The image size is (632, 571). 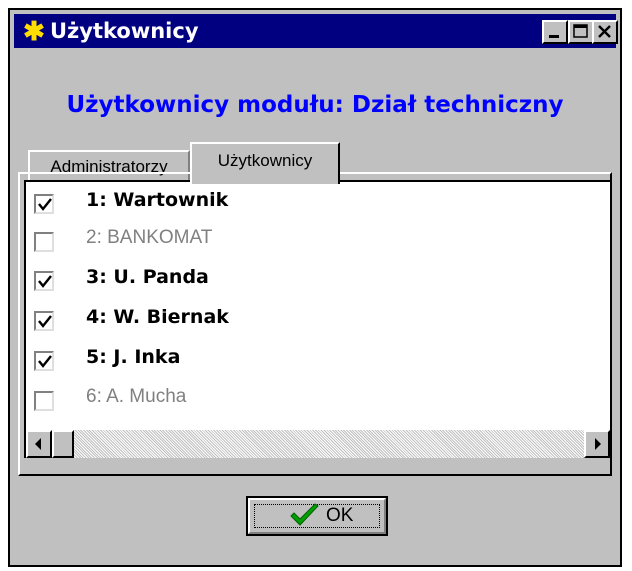 What do you see at coordinates (157, 200) in the screenshot?
I see `user-label: 1: Wartownik` at bounding box center [157, 200].